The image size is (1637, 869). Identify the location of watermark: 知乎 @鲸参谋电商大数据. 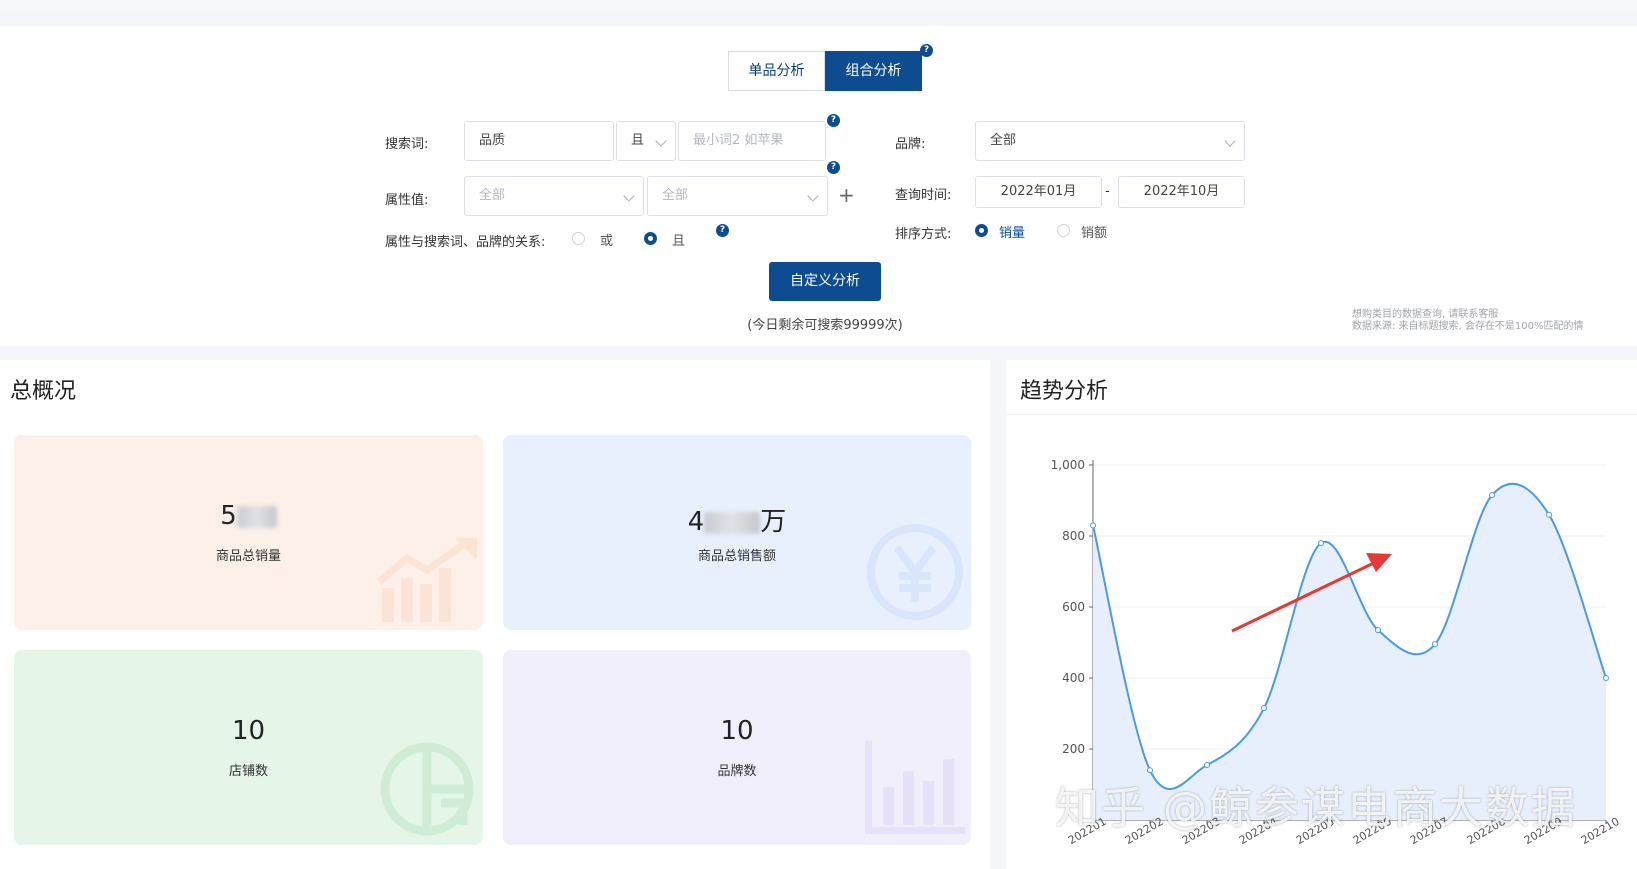
(1316, 808).